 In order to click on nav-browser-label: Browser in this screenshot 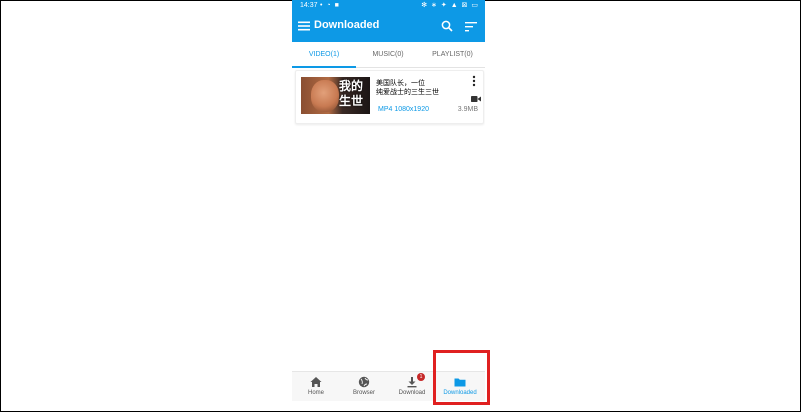, I will do `click(363, 393)`.